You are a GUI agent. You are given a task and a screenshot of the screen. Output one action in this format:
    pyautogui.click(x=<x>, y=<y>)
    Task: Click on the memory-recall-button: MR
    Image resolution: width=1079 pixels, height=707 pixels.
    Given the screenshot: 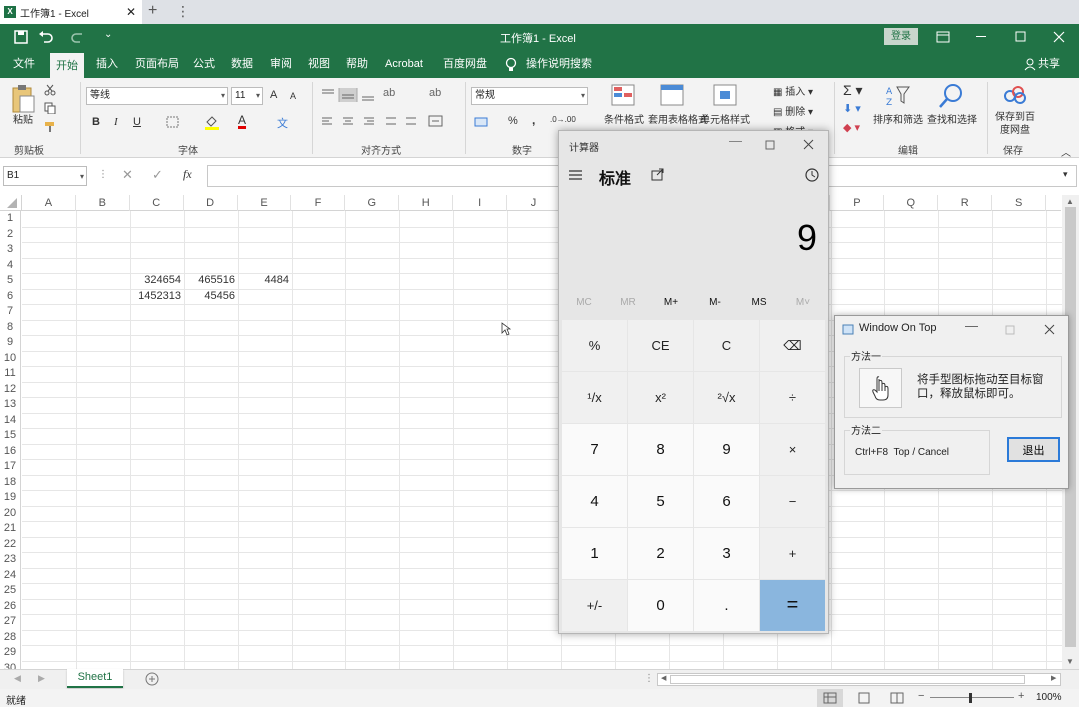 What is the action you would take?
    pyautogui.click(x=628, y=302)
    